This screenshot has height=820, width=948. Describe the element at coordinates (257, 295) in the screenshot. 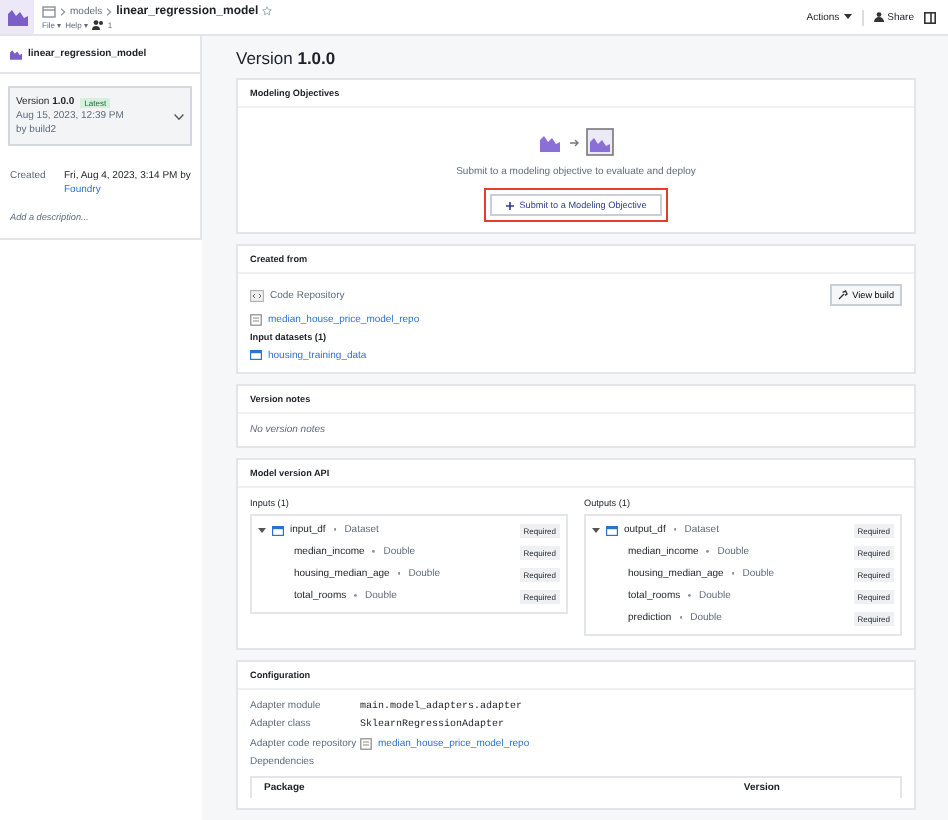

I see `code-icon` at that location.